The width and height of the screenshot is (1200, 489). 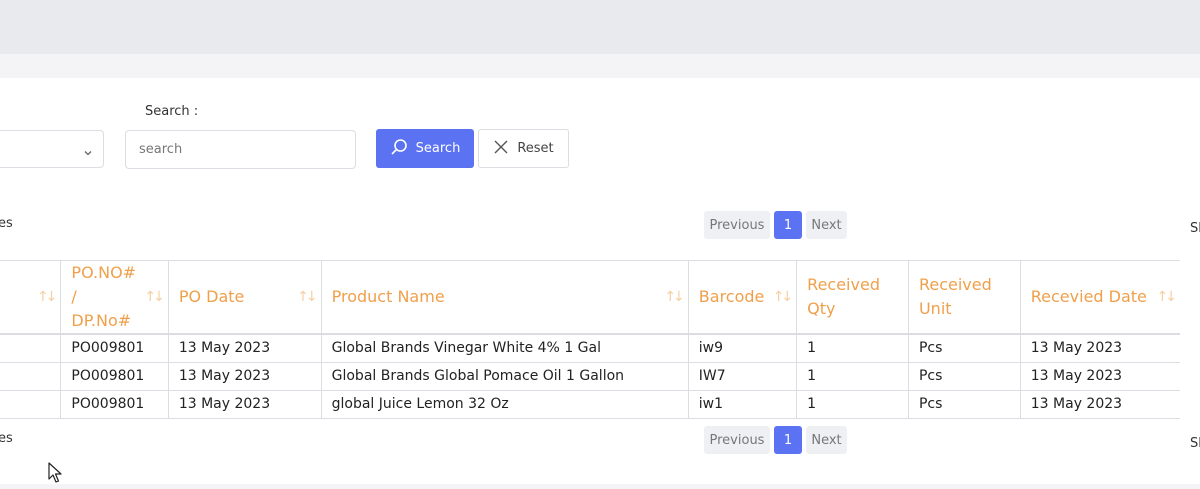 What do you see at coordinates (114, 297) in the screenshot?
I see `column-header-po-no: PO.NO# / DP.No# ↑↓` at bounding box center [114, 297].